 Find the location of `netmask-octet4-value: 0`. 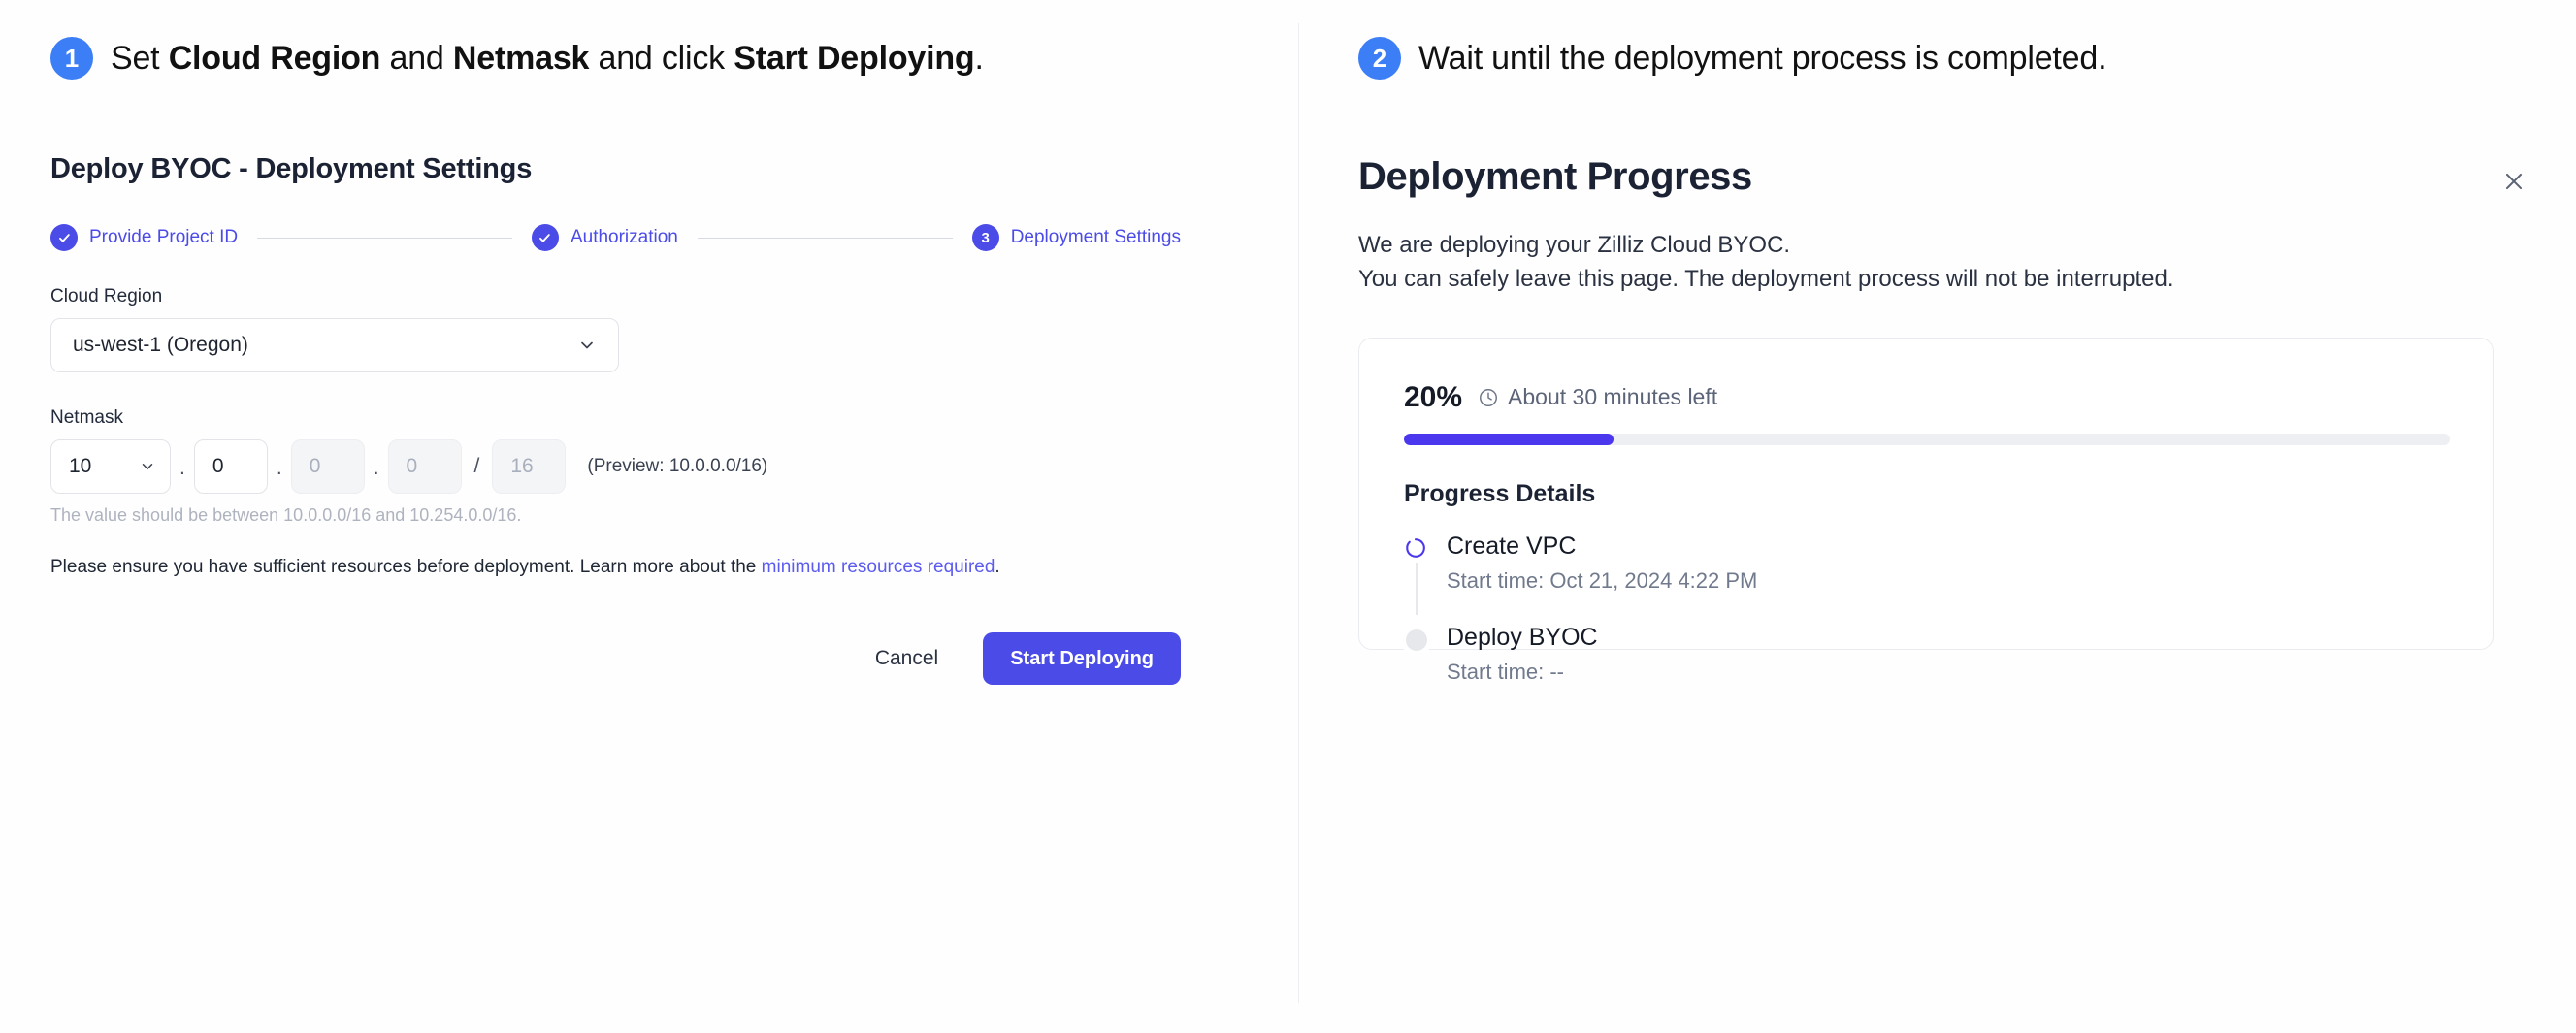

netmask-octet4-value: 0 is located at coordinates (412, 466).